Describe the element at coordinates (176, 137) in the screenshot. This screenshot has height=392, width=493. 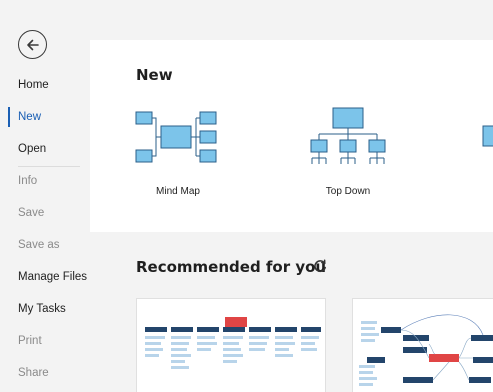
I see `mind-map-icon` at that location.